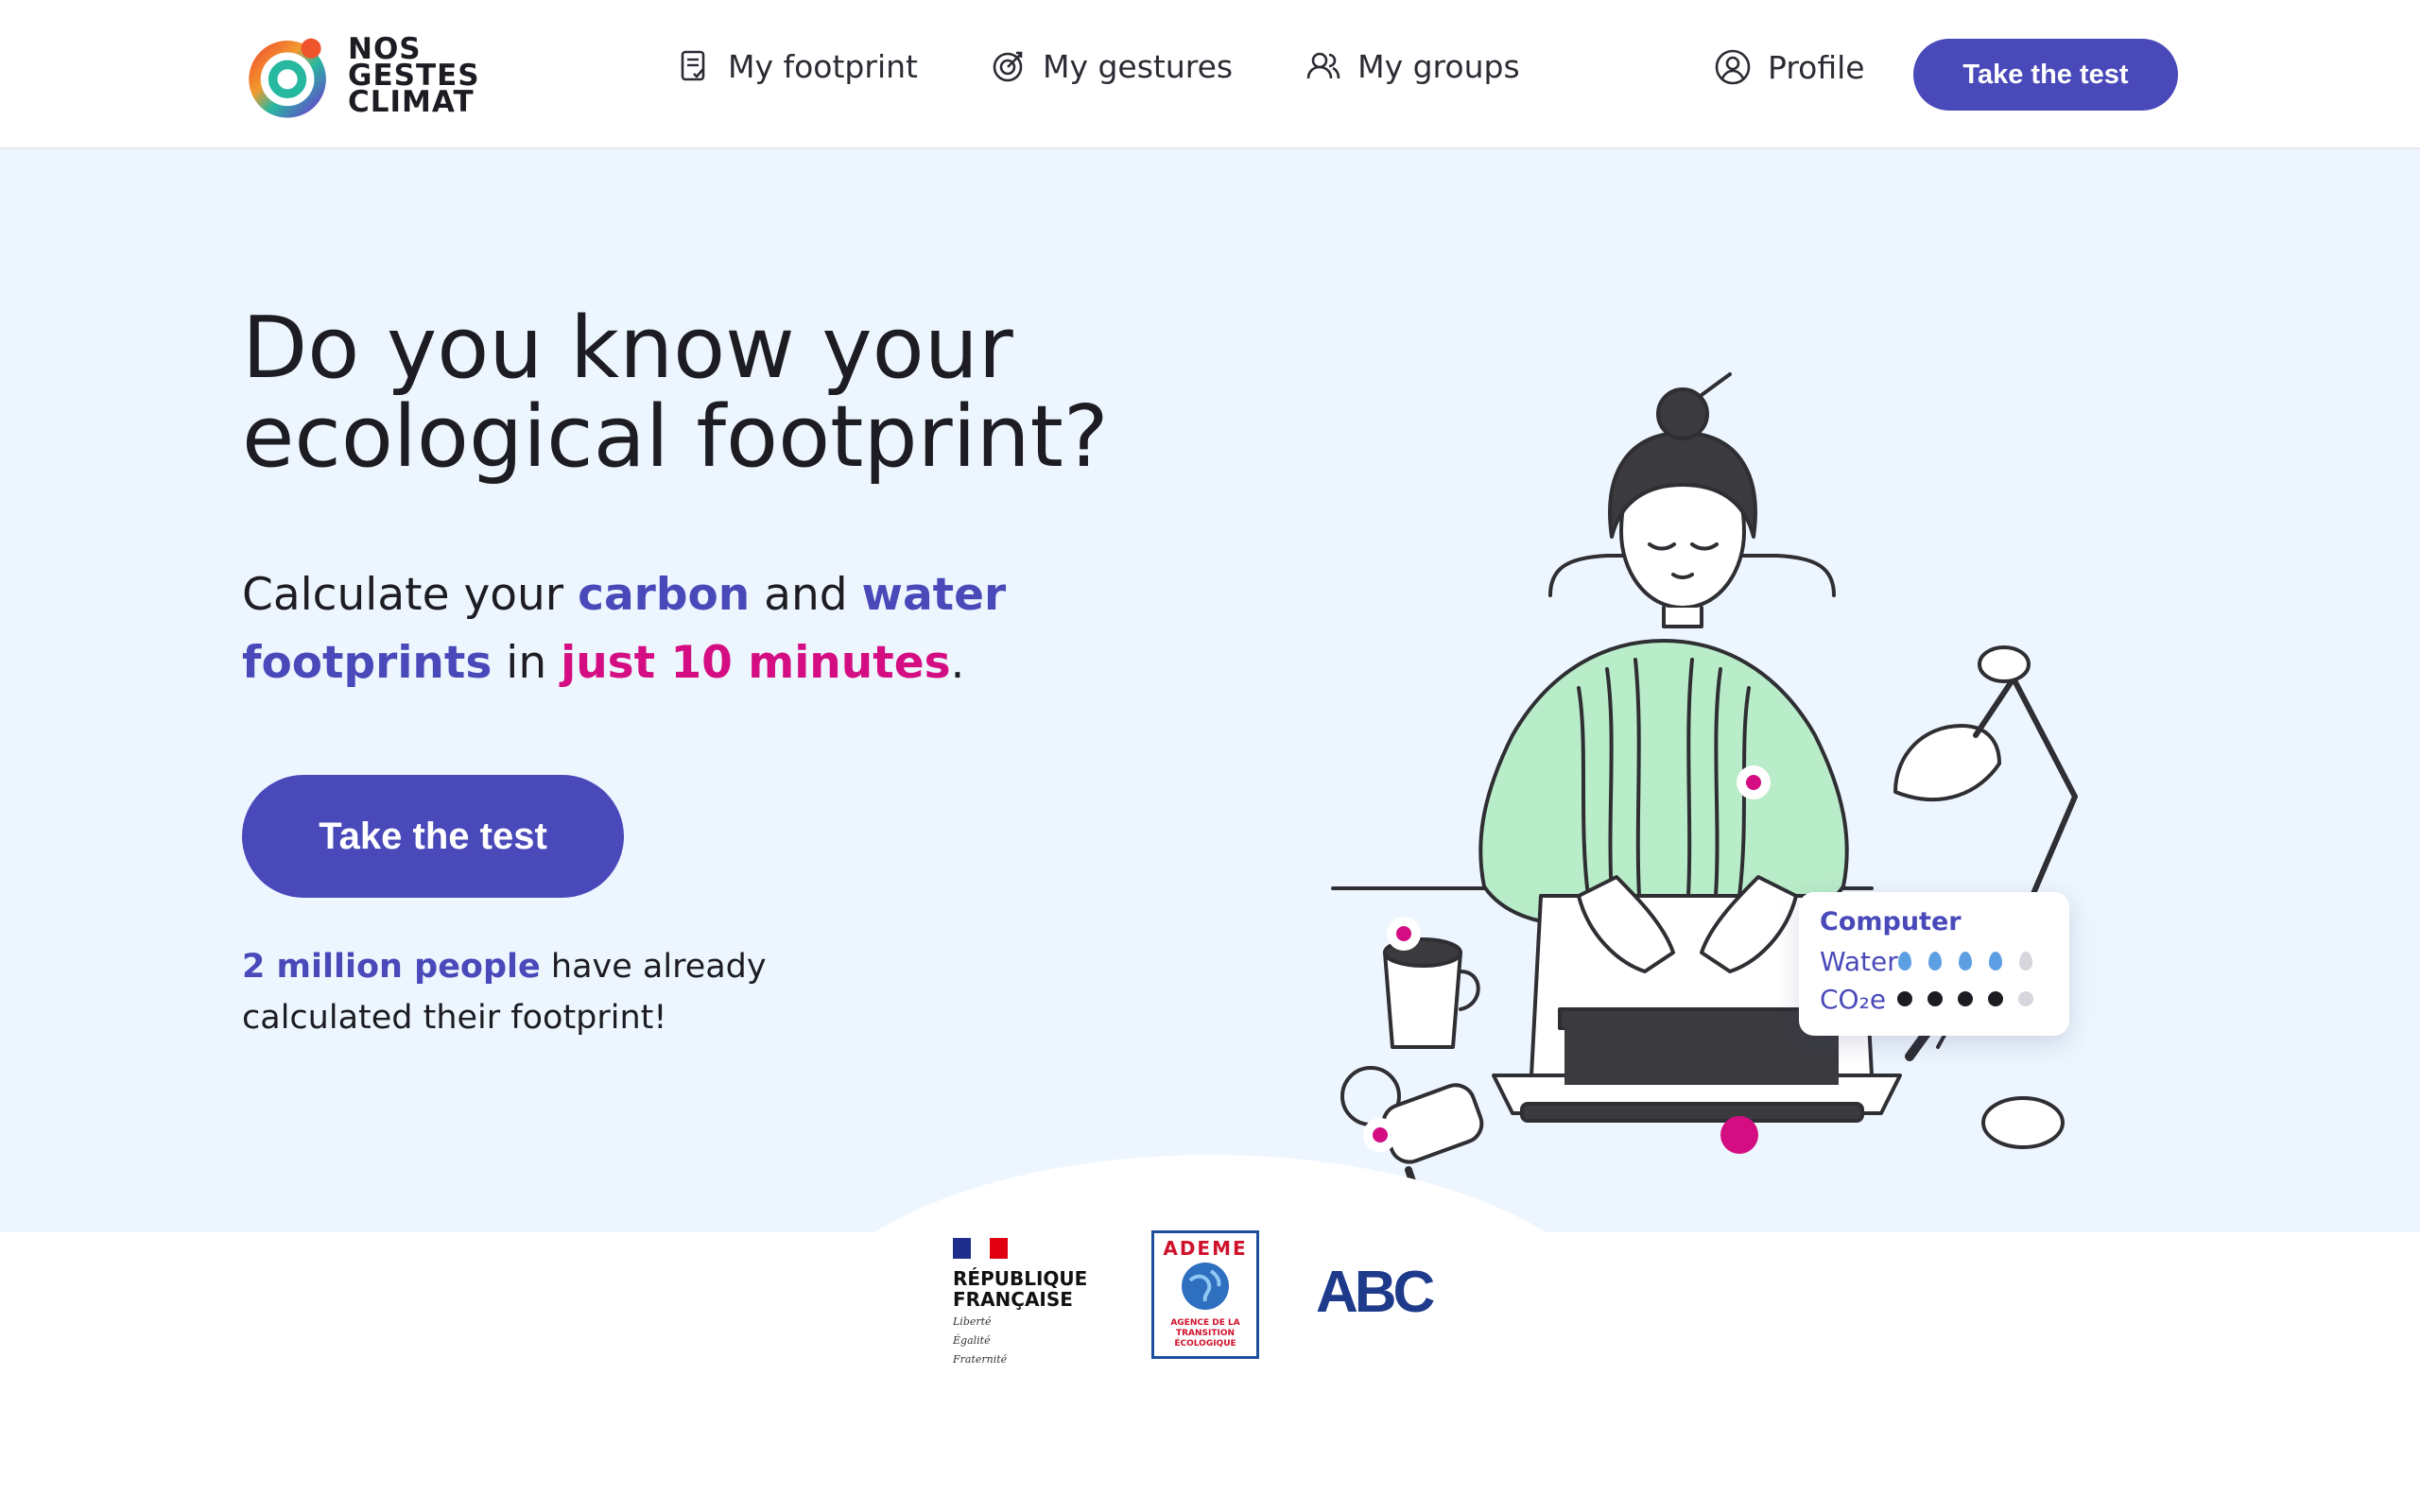  I want to click on nav-my-footprint: My footprint, so click(796, 66).